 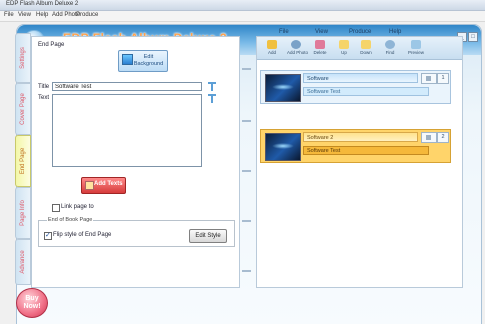 I want to click on tab-end-page-label: End Page, so click(x=23, y=161).